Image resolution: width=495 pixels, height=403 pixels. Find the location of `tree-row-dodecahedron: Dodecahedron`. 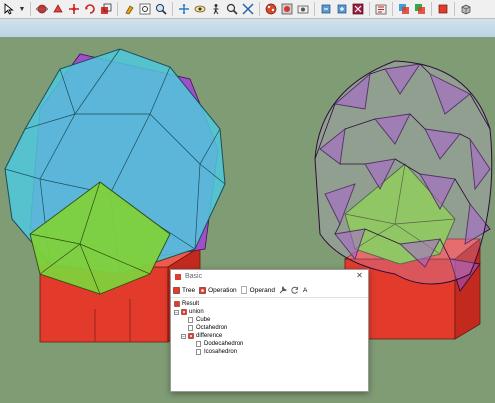

tree-row-dodecahedron: Dodecahedron is located at coordinates (271, 344).